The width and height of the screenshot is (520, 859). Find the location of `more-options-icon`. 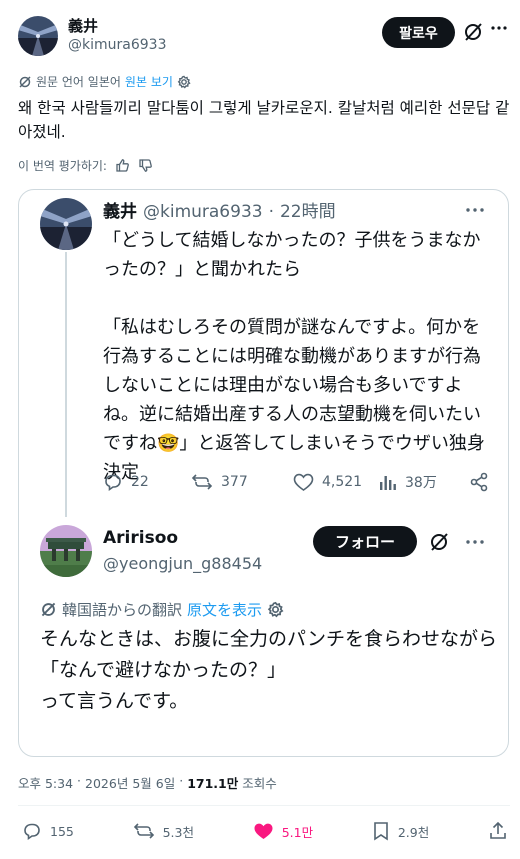

more-options-icon is located at coordinates (499, 28).